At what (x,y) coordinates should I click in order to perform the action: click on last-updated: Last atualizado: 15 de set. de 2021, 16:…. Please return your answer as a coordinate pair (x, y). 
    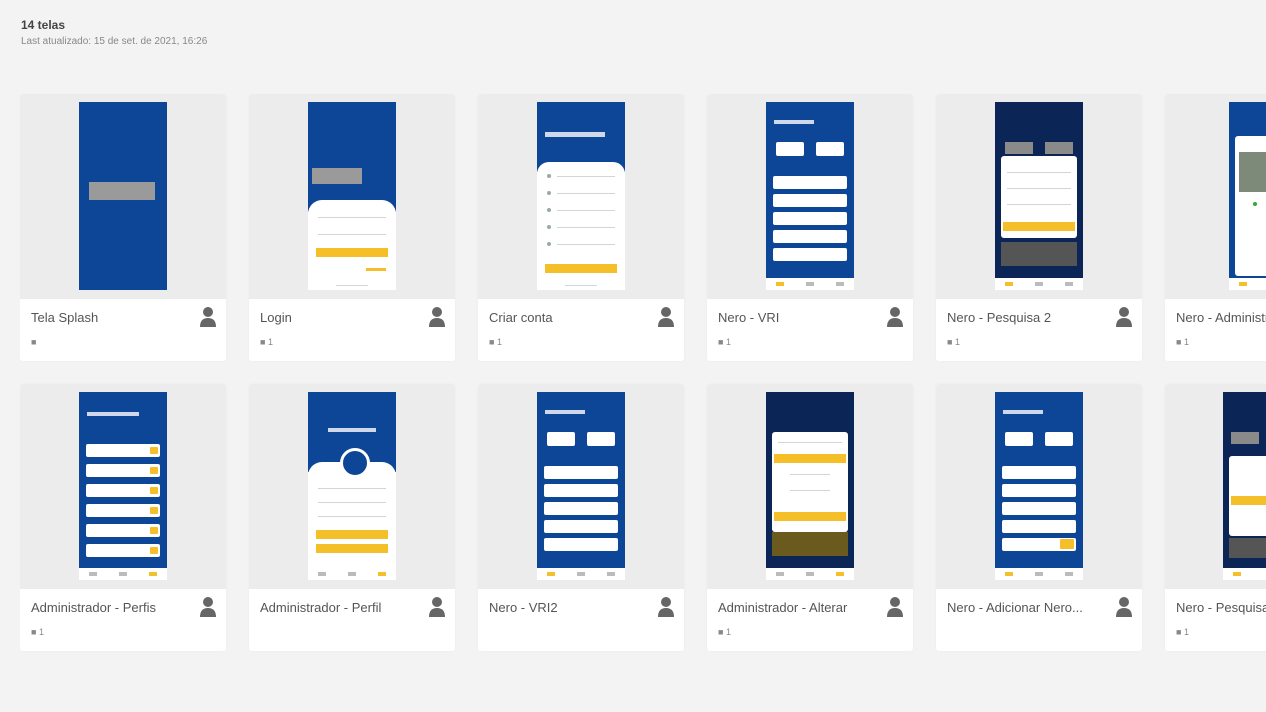
    Looking at the image, I should click on (114, 41).